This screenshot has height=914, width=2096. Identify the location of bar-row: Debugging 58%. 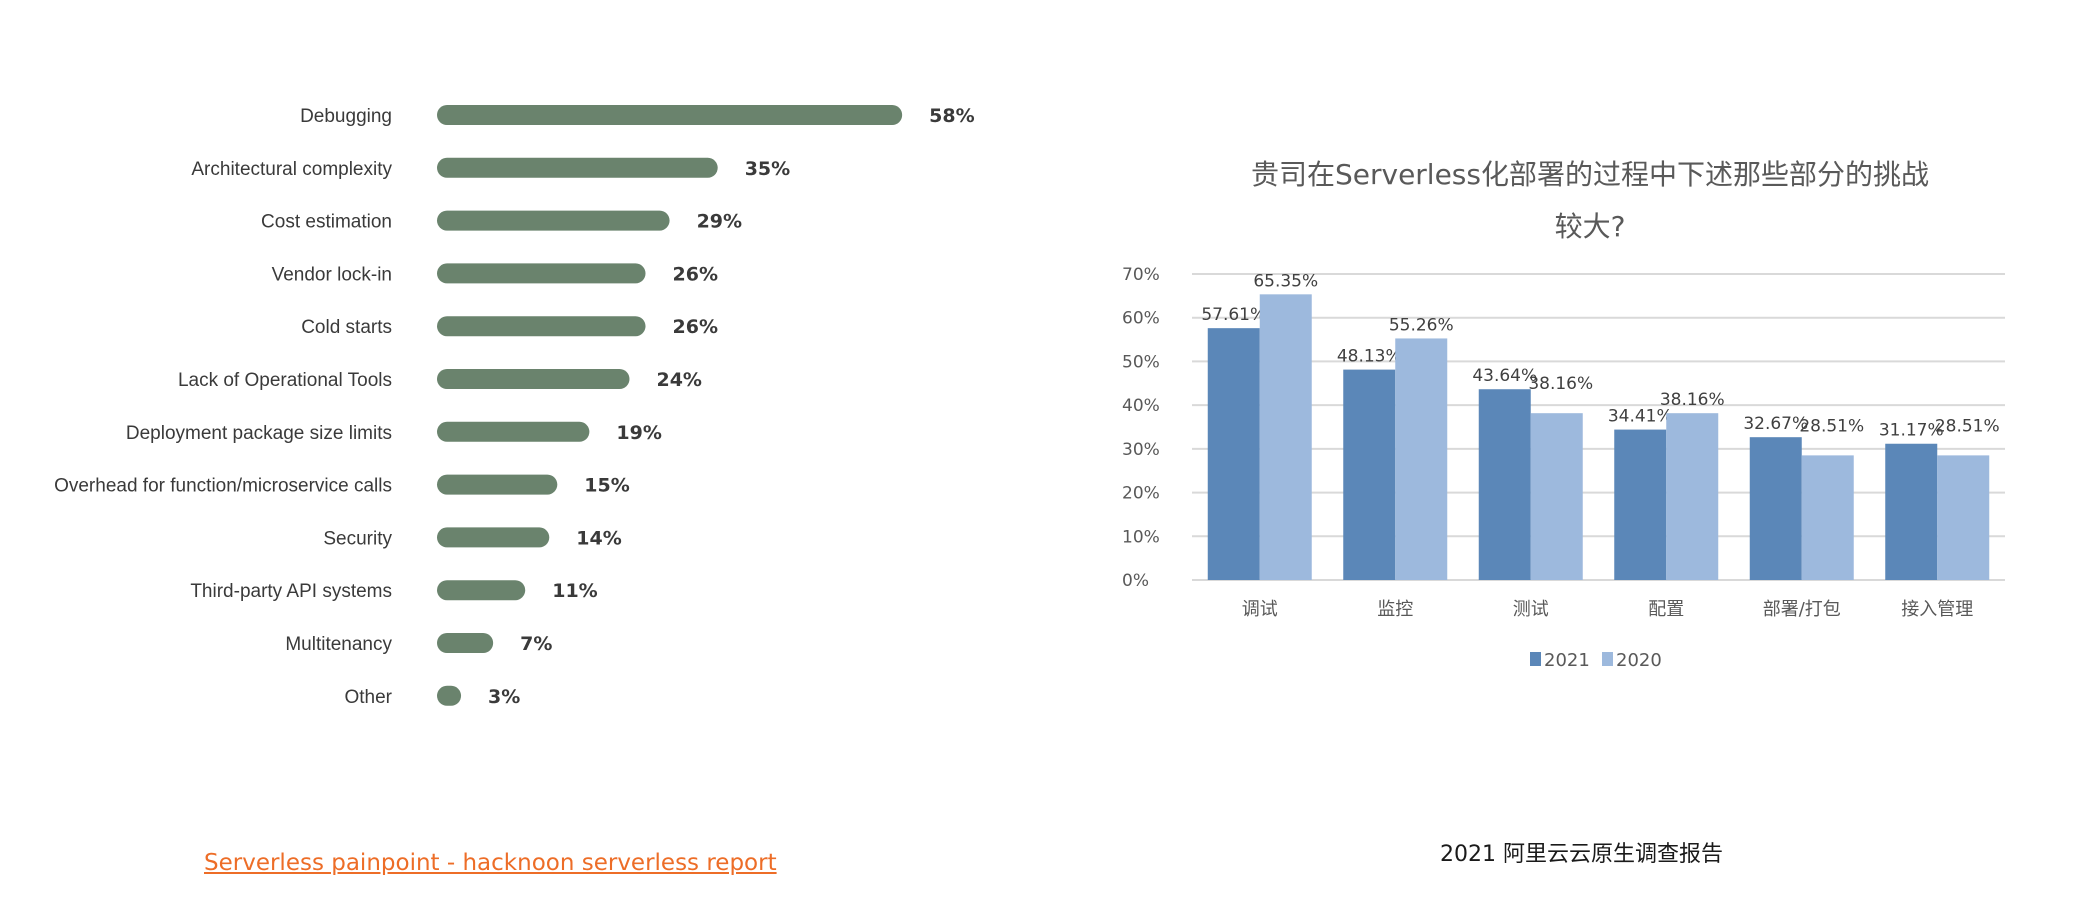
(637, 116).